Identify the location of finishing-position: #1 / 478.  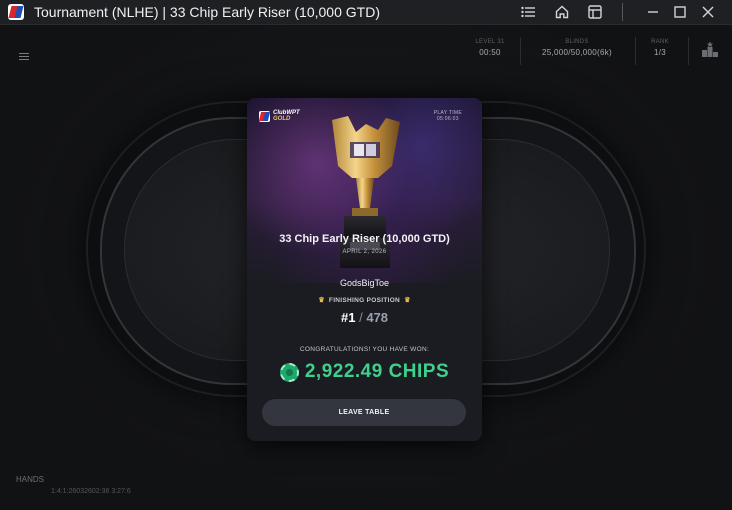
(364, 317).